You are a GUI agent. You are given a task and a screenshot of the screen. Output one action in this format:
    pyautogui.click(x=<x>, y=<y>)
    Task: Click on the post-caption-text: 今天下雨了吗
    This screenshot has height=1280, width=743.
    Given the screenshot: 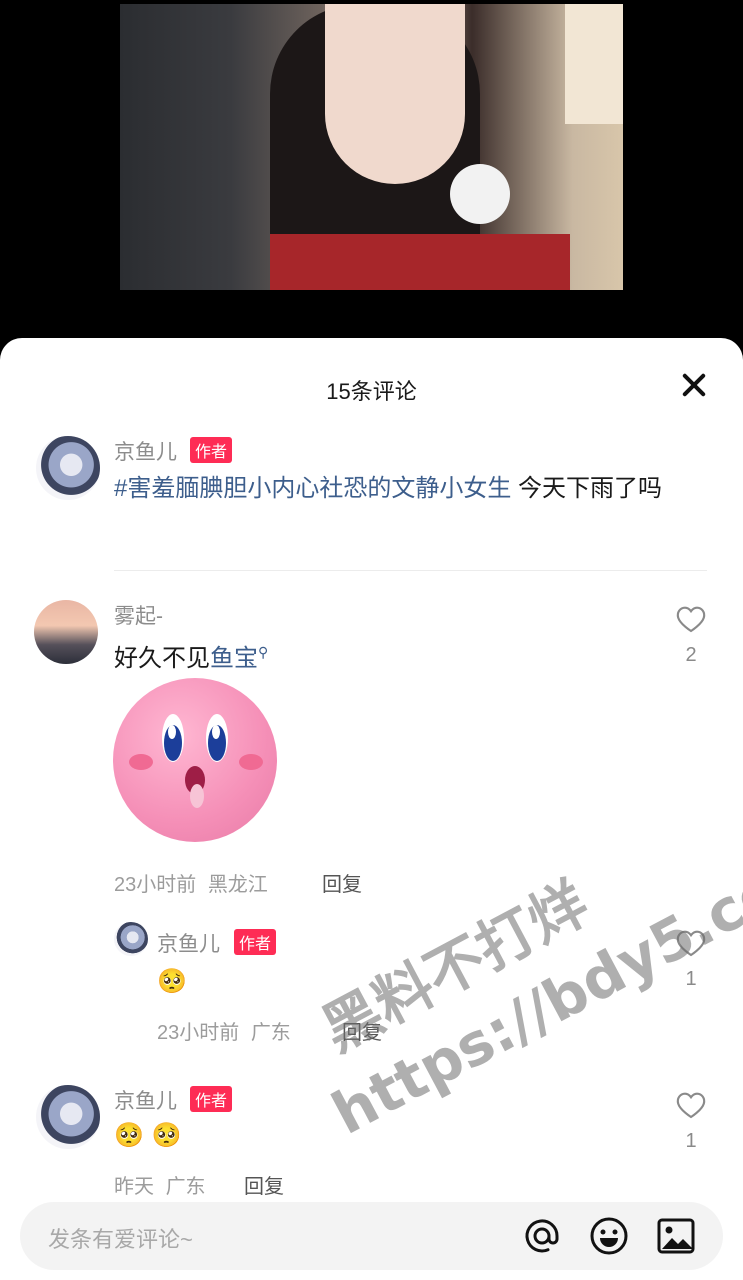 What is the action you would take?
    pyautogui.click(x=587, y=488)
    